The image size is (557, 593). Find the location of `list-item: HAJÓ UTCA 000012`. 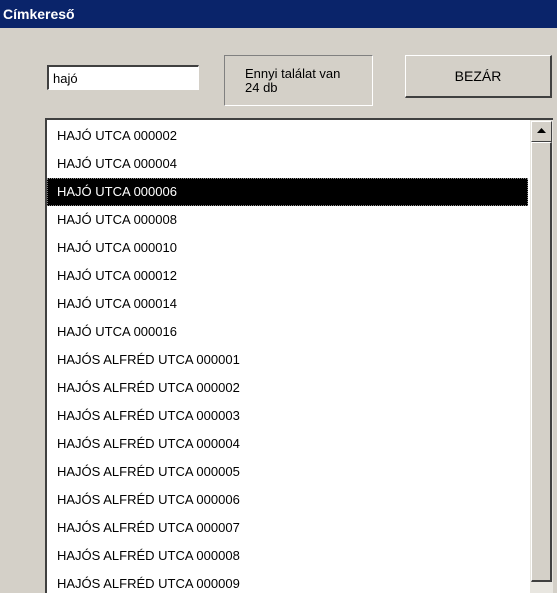

list-item: HAJÓ UTCA 000012 is located at coordinates (287, 276).